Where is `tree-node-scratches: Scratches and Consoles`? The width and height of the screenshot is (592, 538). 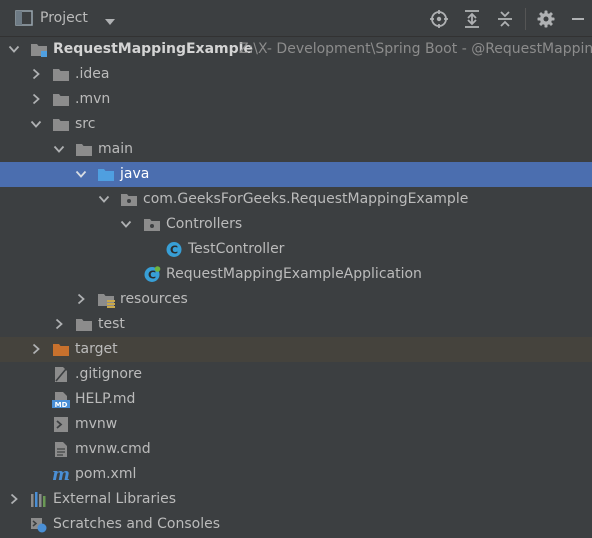
tree-node-scratches: Scratches and Consoles is located at coordinates (296, 524).